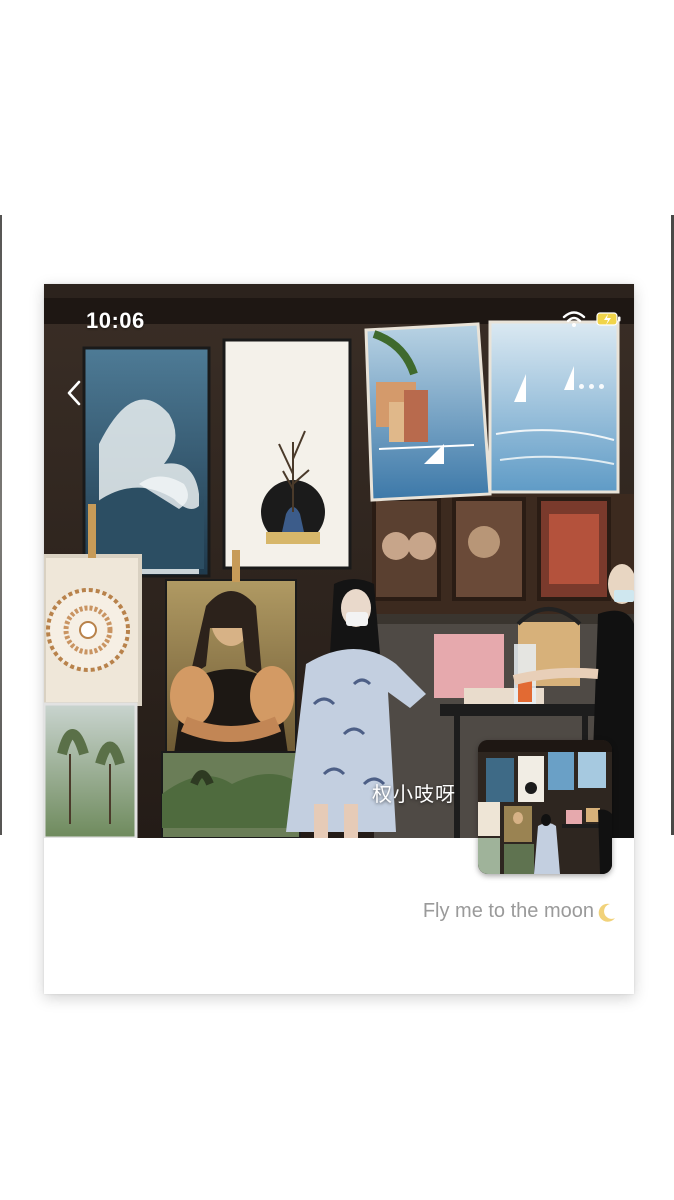 The image size is (674, 1200). Describe the element at coordinates (508, 911) in the screenshot. I see `caption-text: Fly me to the moon` at that location.